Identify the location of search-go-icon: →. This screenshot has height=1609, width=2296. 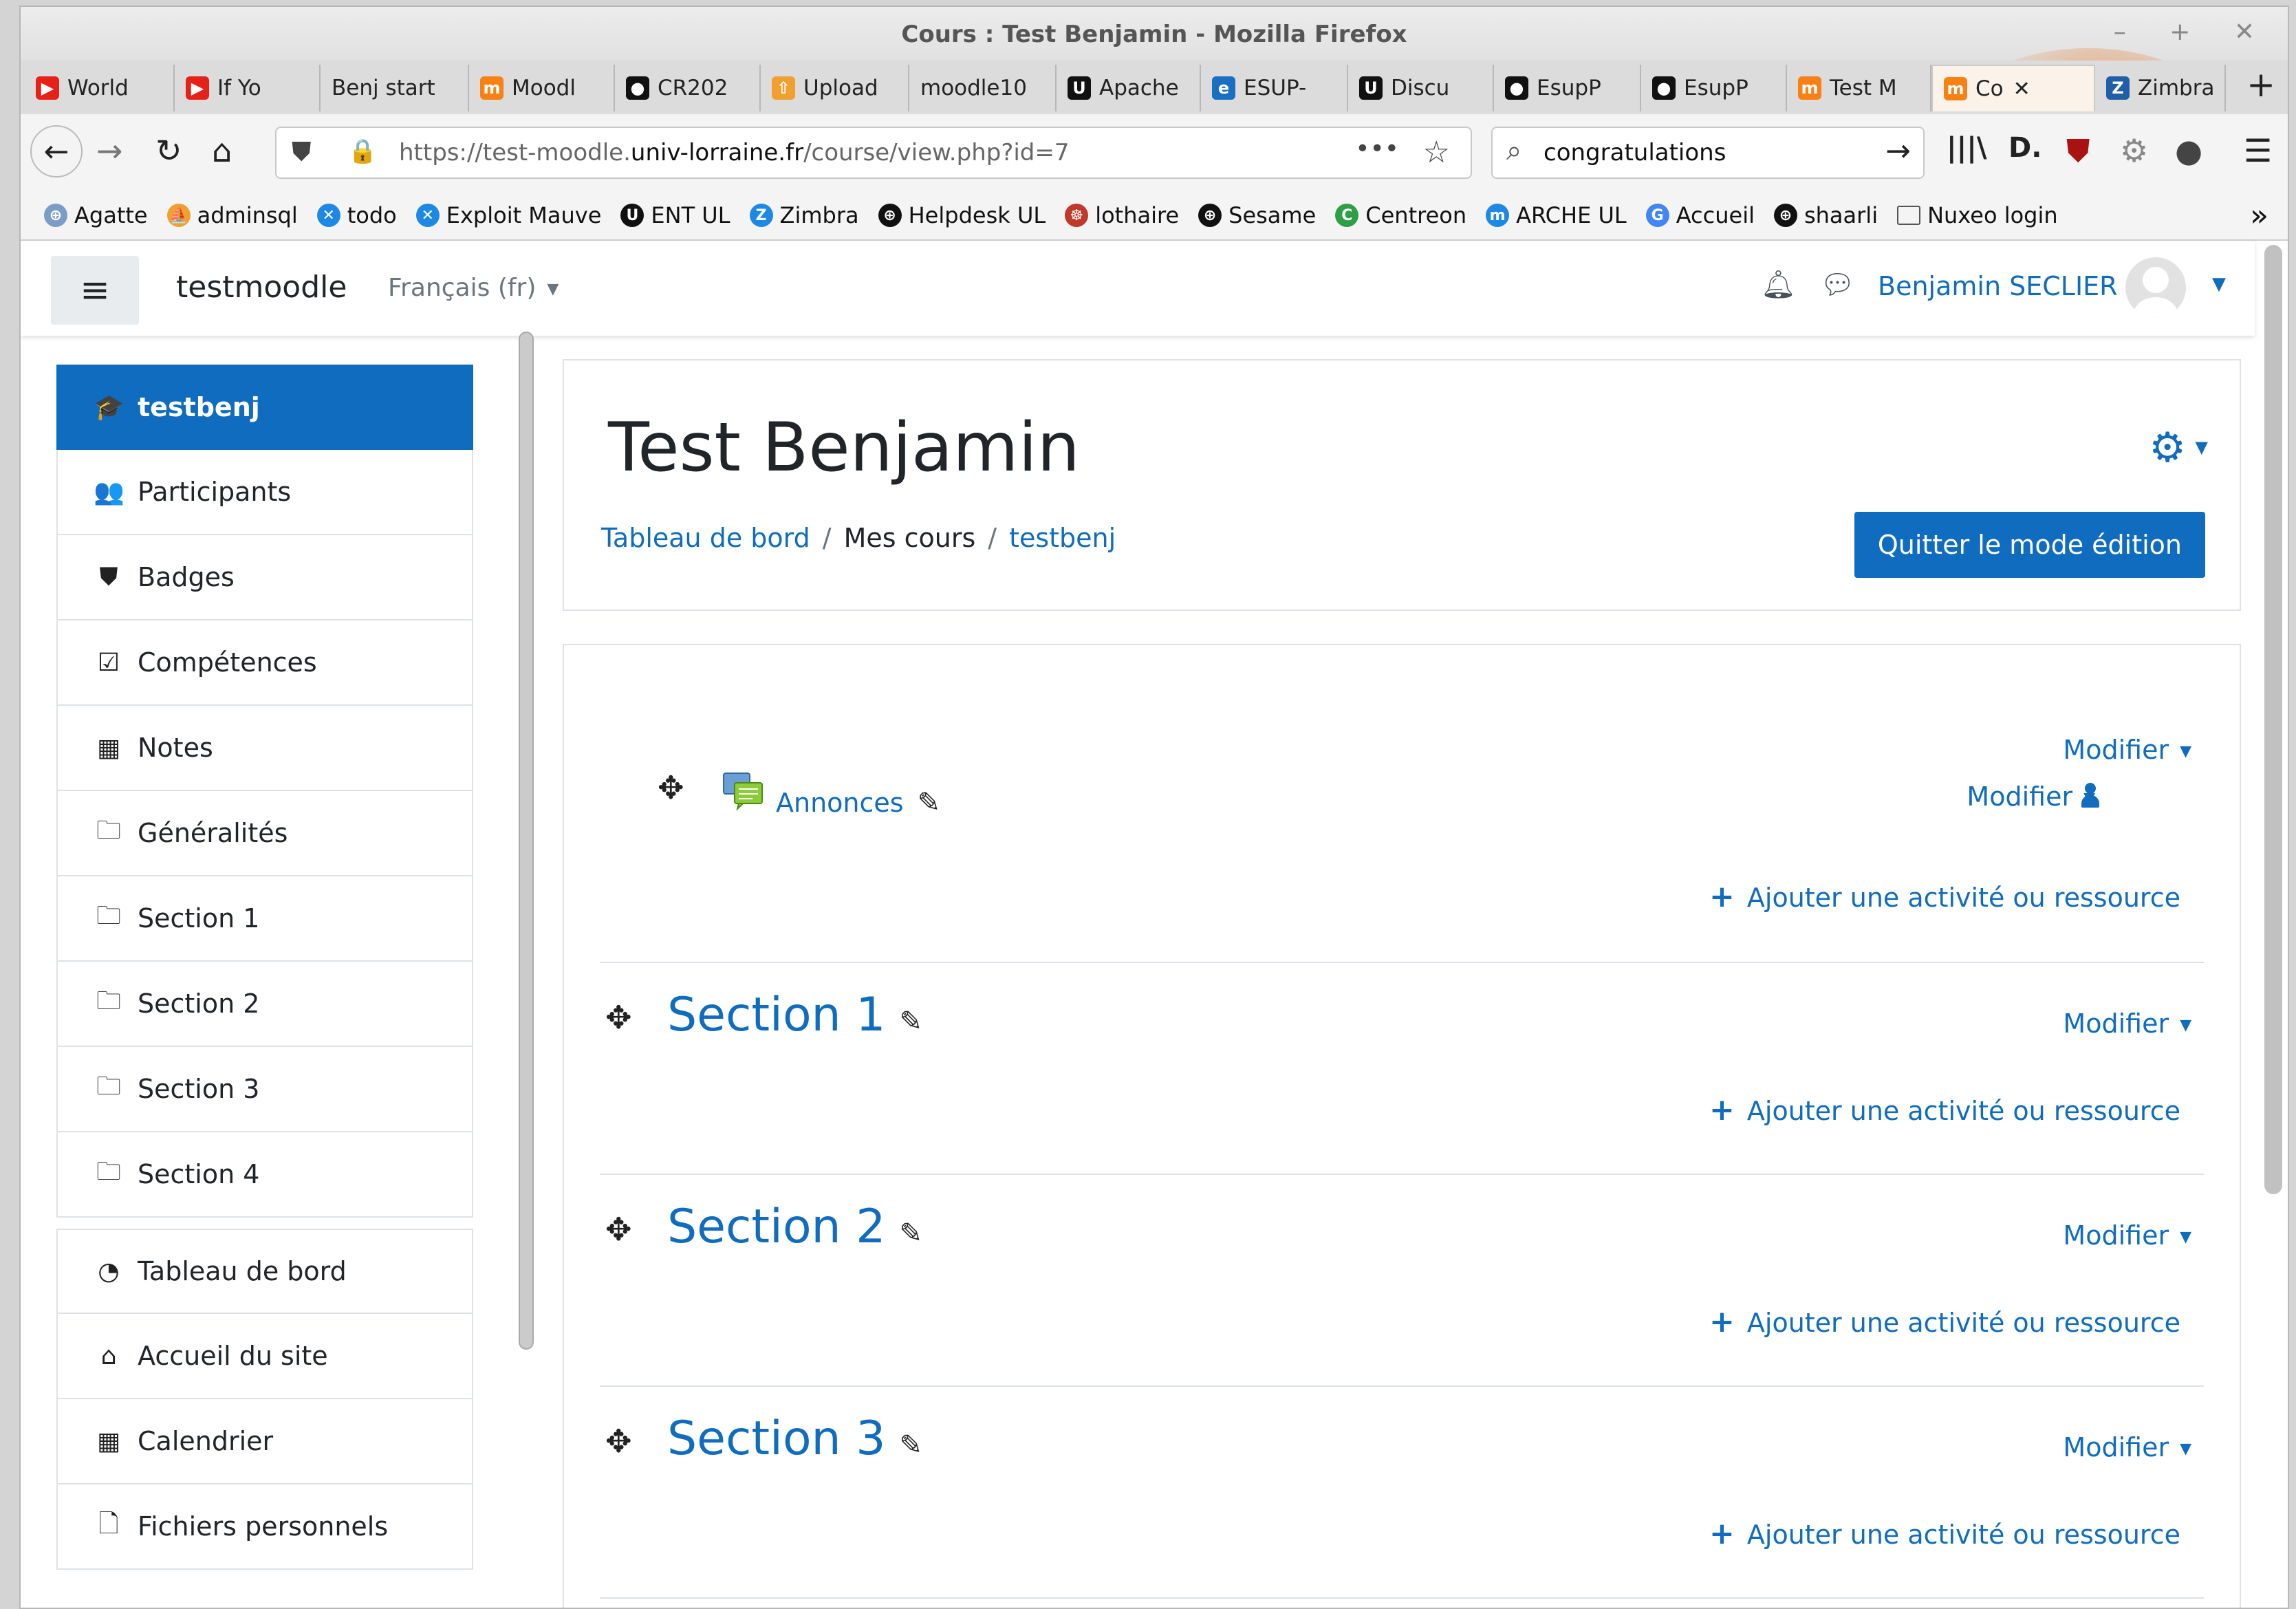
(1898, 151).